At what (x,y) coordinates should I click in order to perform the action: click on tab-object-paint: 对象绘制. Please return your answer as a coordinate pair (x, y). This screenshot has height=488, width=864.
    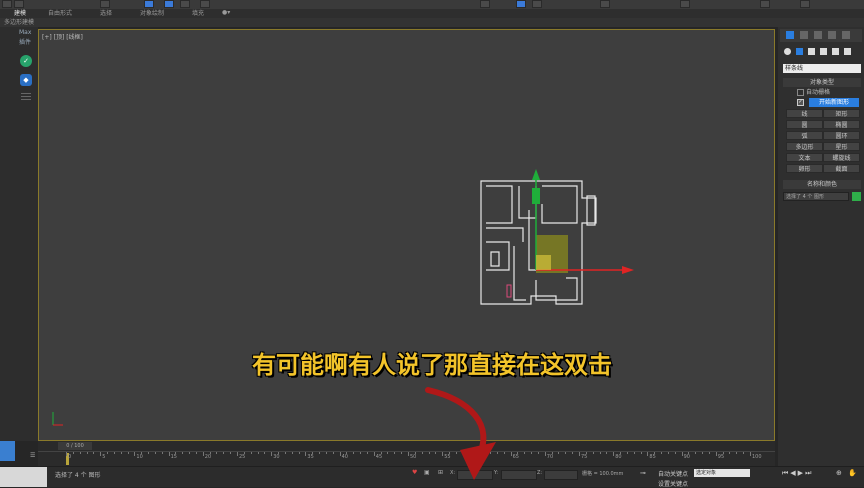
    Looking at the image, I should click on (152, 13).